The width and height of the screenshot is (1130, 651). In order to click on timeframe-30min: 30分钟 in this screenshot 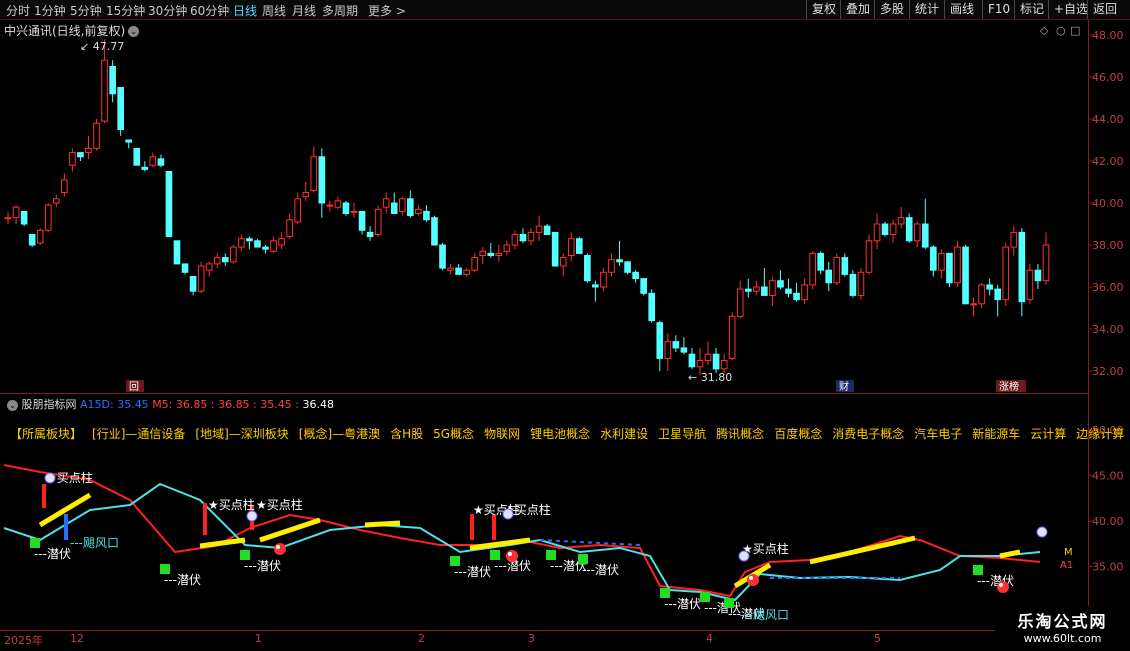, I will do `click(167, 10)`.